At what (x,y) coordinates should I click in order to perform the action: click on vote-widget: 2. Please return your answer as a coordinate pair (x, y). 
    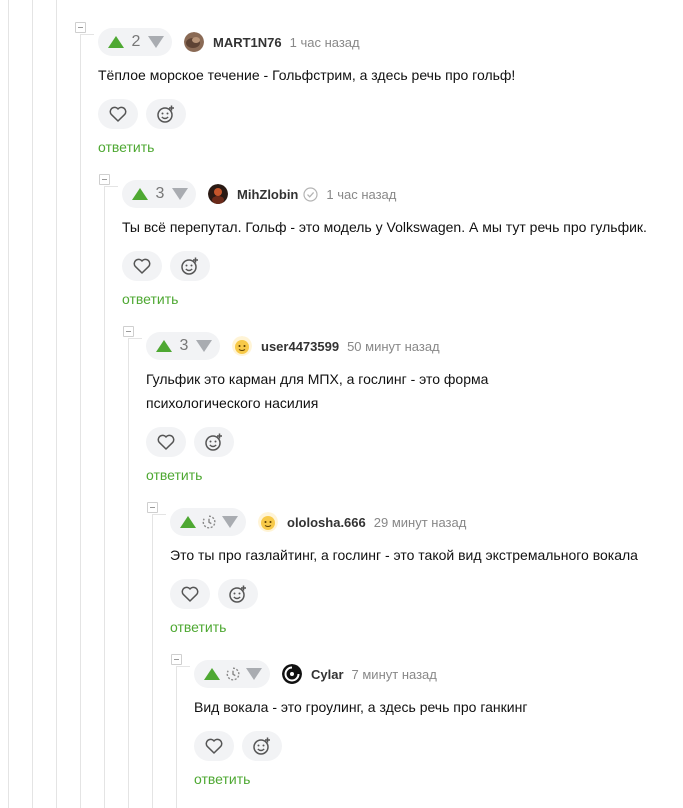
    Looking at the image, I should click on (135, 42).